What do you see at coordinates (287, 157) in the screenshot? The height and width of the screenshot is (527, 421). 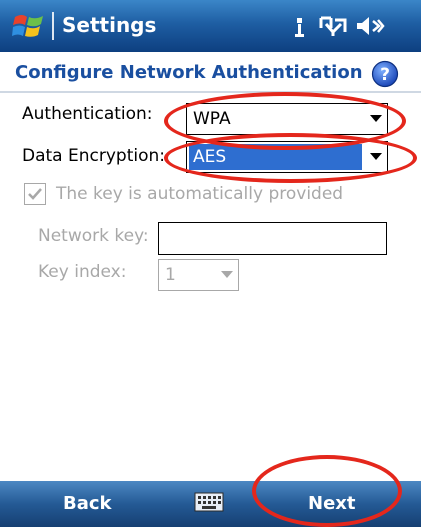 I see `data-encryption-select: AES` at bounding box center [287, 157].